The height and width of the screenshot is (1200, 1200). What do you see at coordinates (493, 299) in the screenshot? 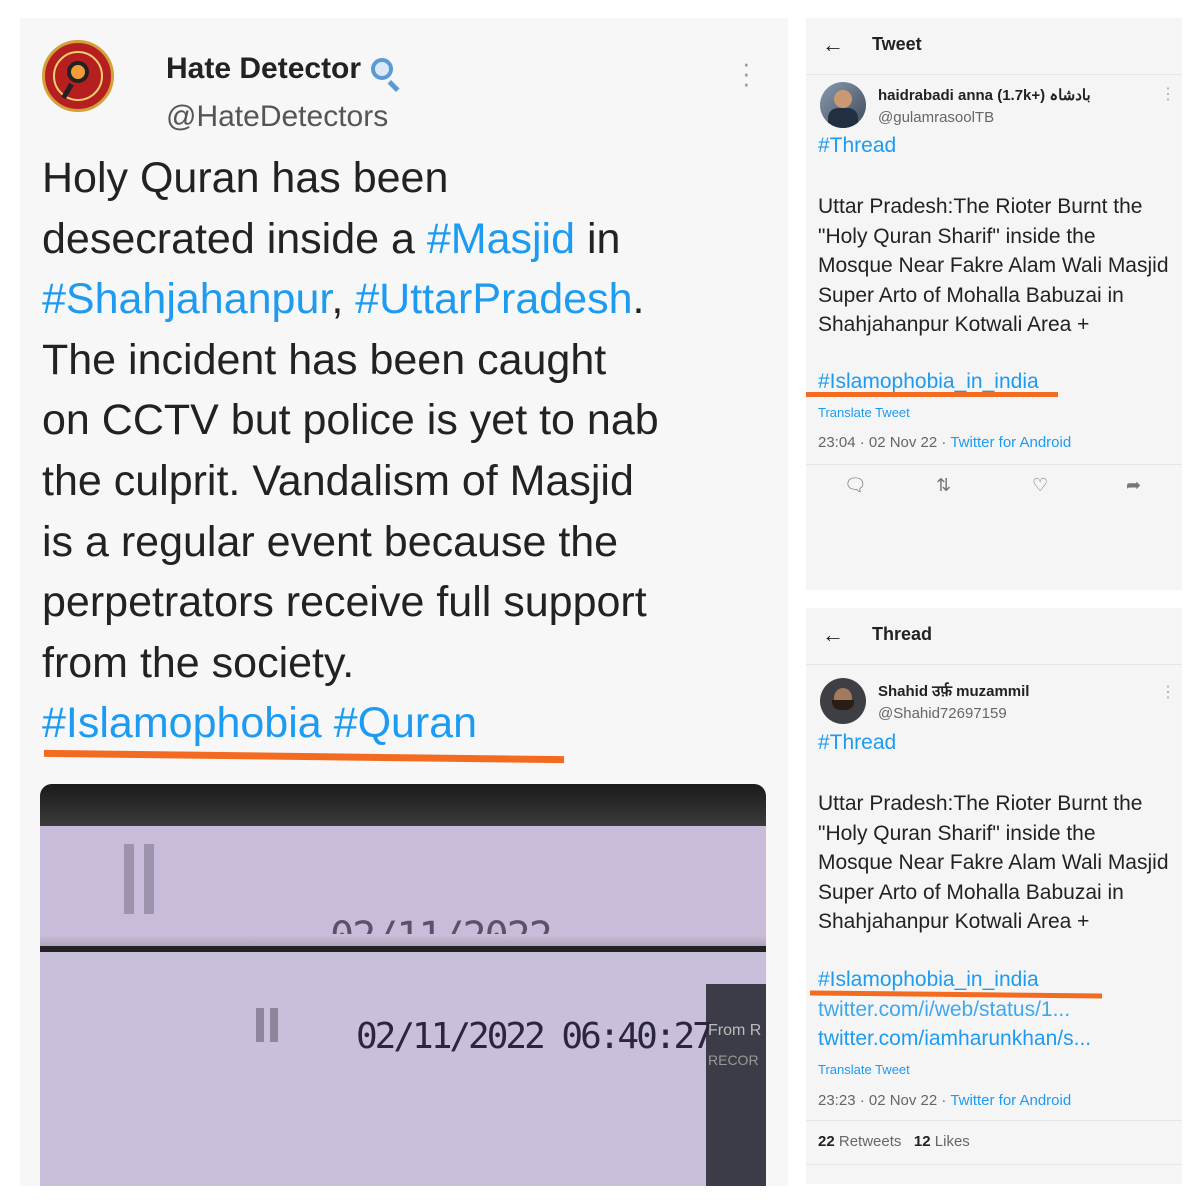
I see `hashtag-uttarpradesh: #UttarPradesh` at bounding box center [493, 299].